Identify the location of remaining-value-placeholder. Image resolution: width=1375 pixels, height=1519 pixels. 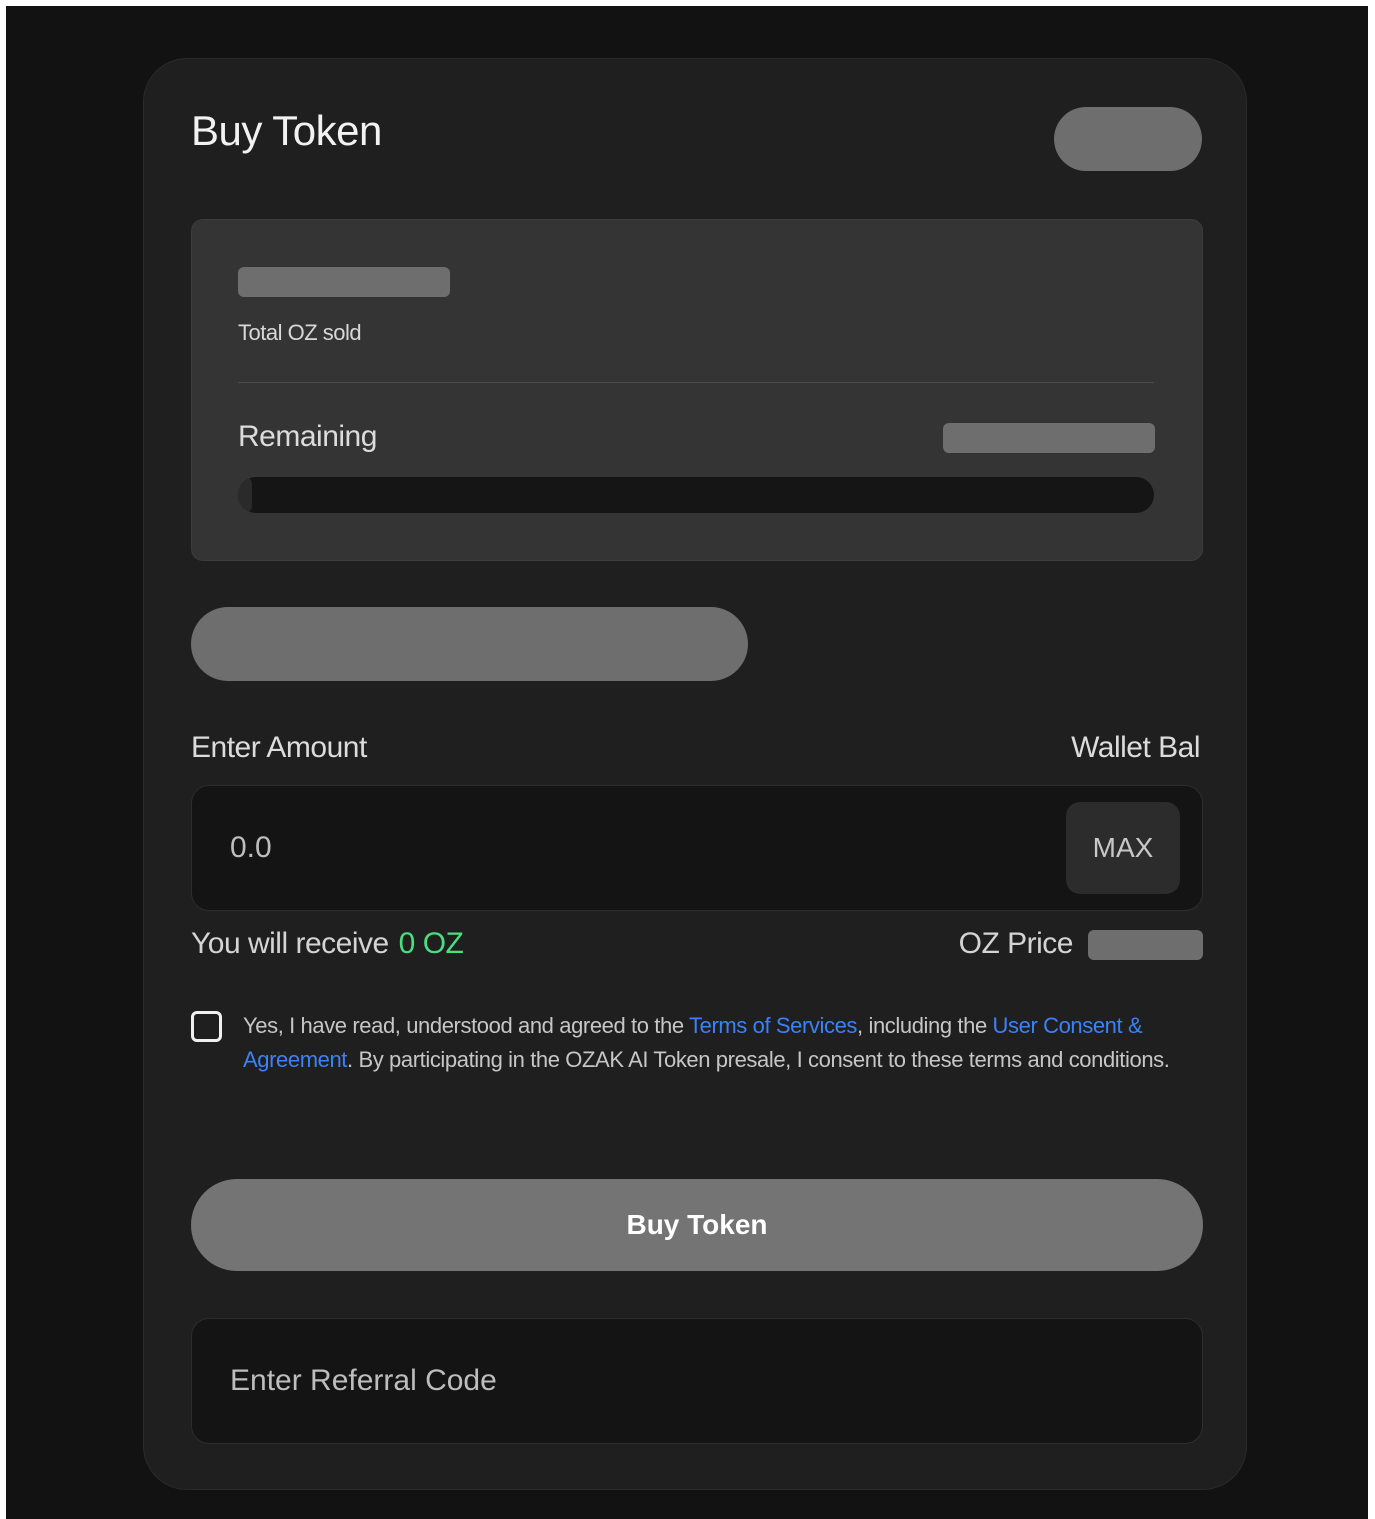
(1049, 438).